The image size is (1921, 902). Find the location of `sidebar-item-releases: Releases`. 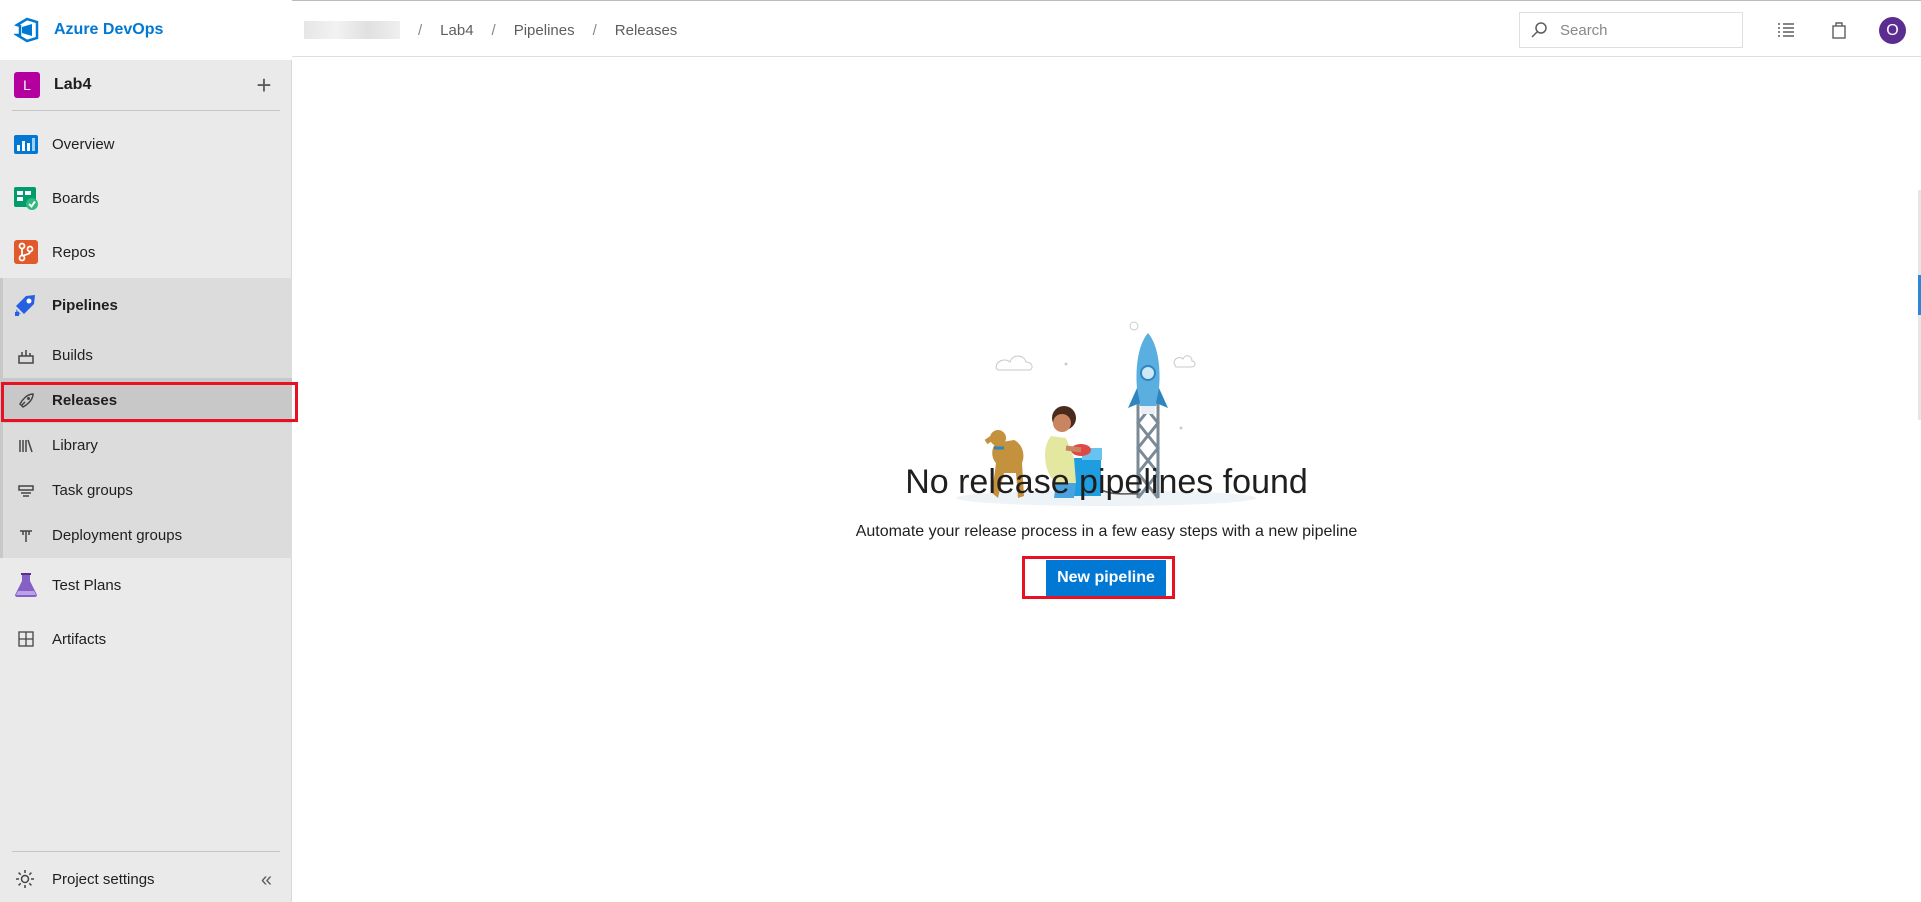

sidebar-item-releases: Releases is located at coordinates (146, 400).